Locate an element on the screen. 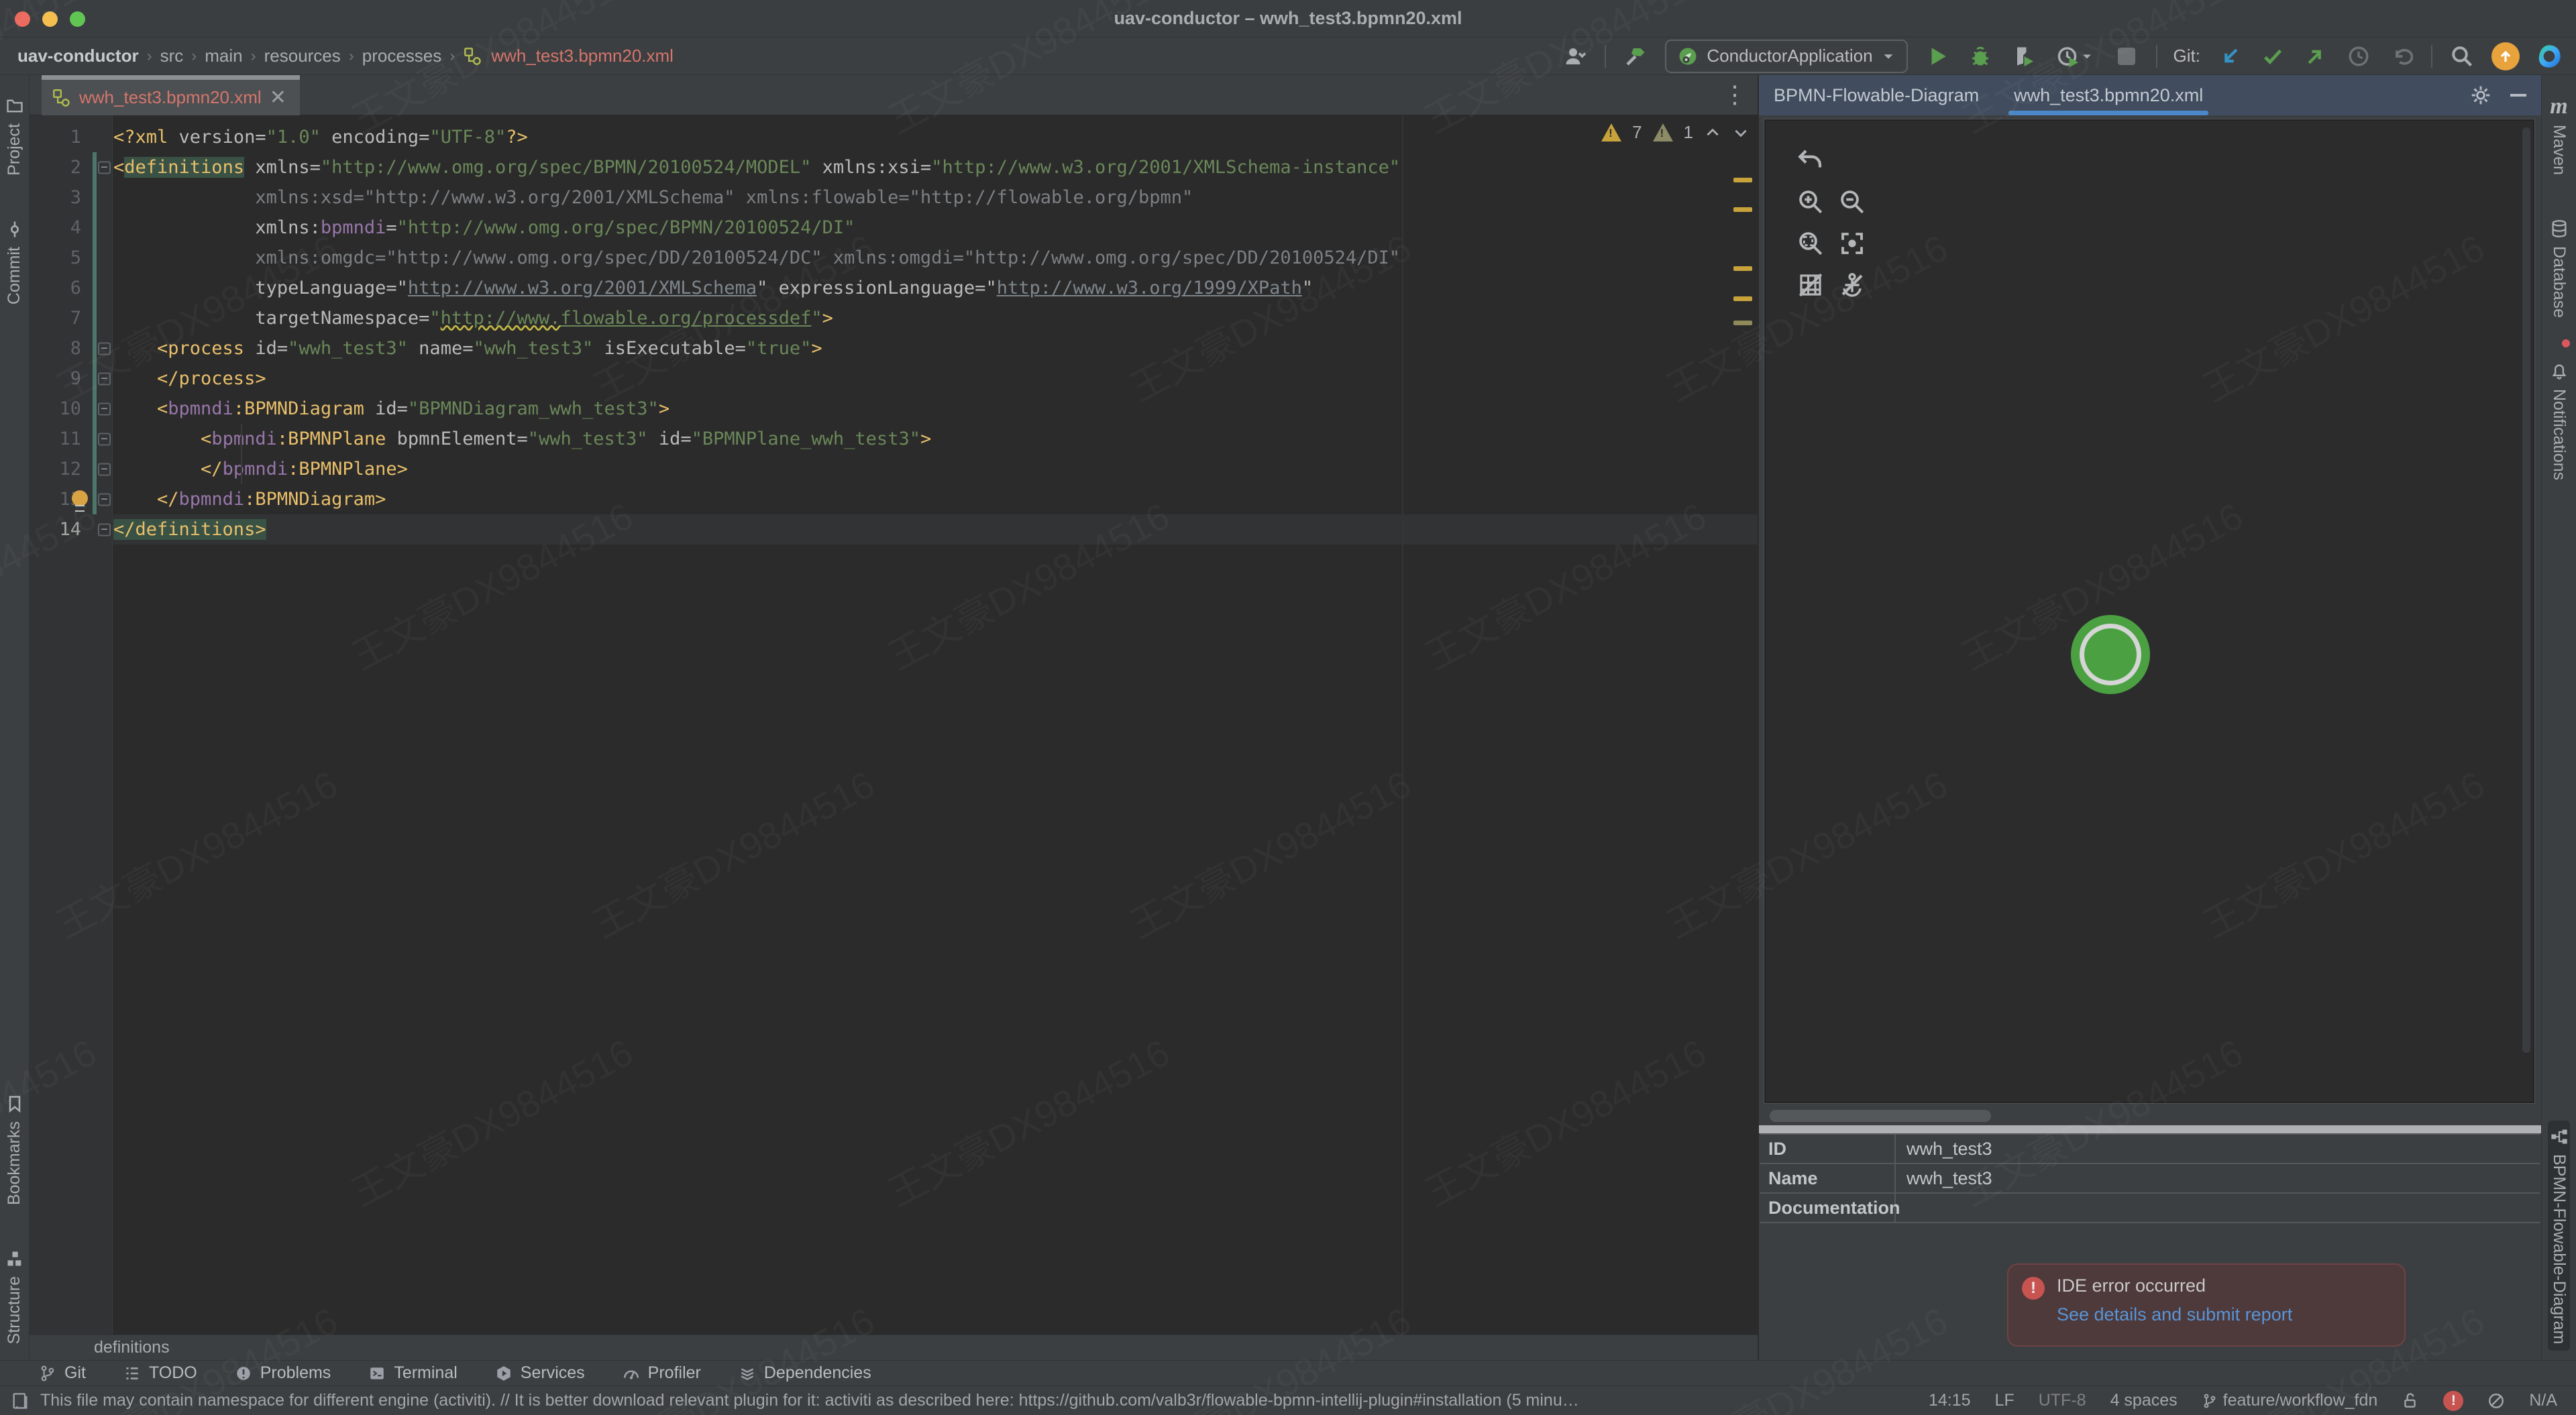 The width and height of the screenshot is (2576, 1415). gutter-line: 3 is located at coordinates (71, 197).